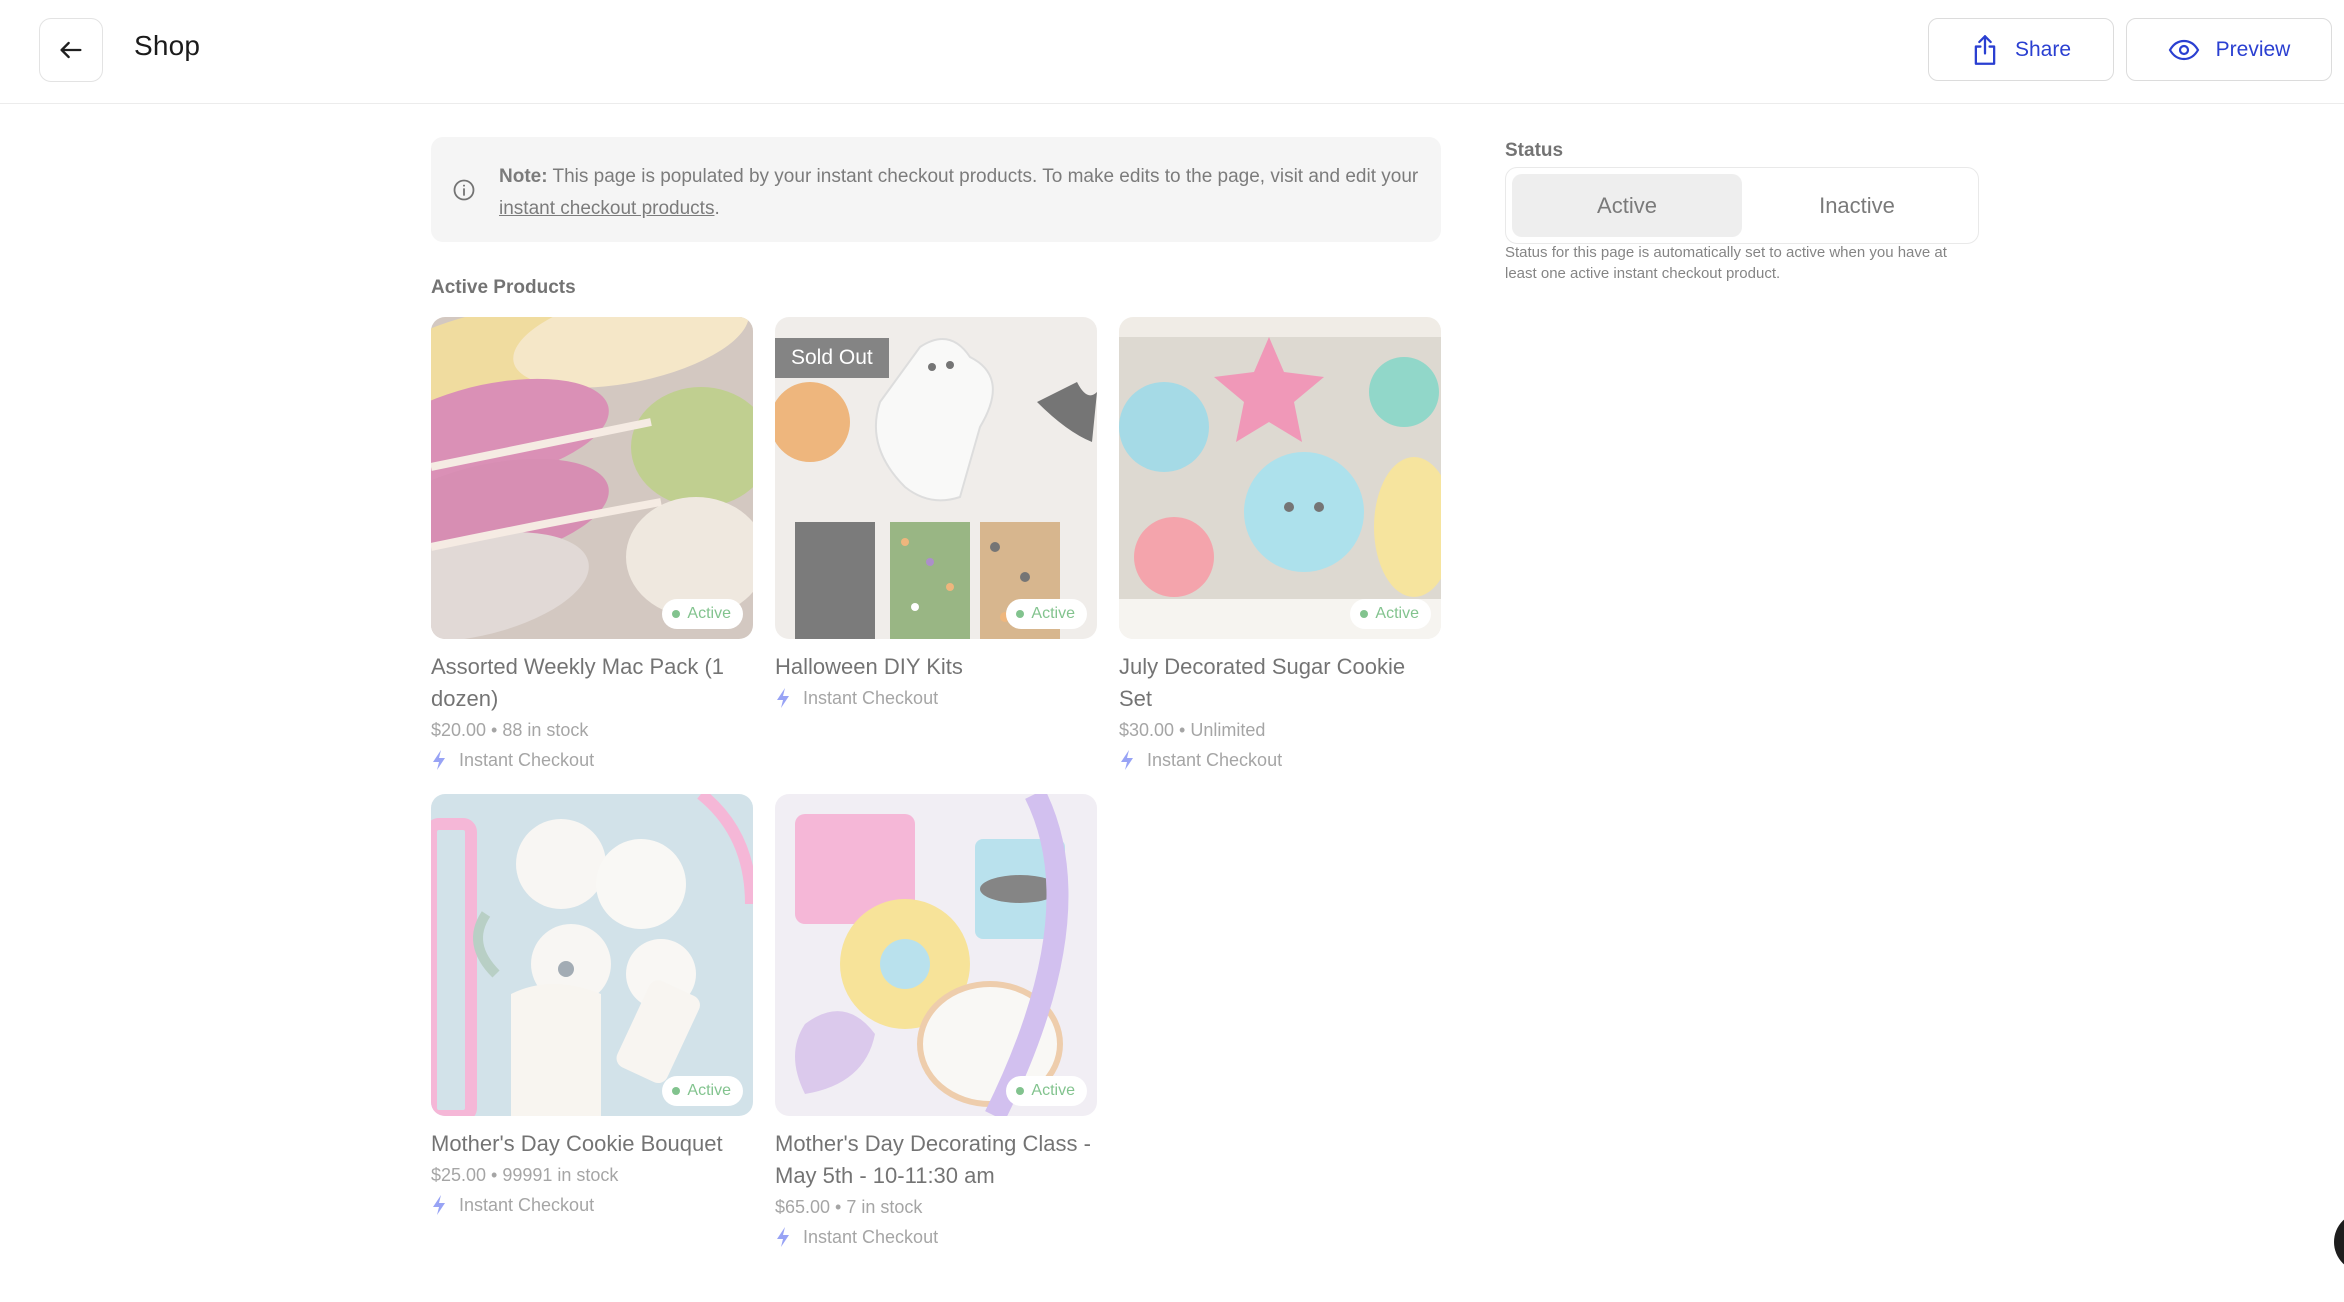  Describe the element at coordinates (936, 478) in the screenshot. I see `product-image: Sold Out Active` at that location.